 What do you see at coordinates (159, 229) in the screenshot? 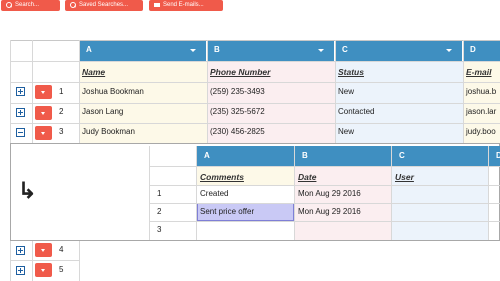
I see `row-number: 3` at bounding box center [159, 229].